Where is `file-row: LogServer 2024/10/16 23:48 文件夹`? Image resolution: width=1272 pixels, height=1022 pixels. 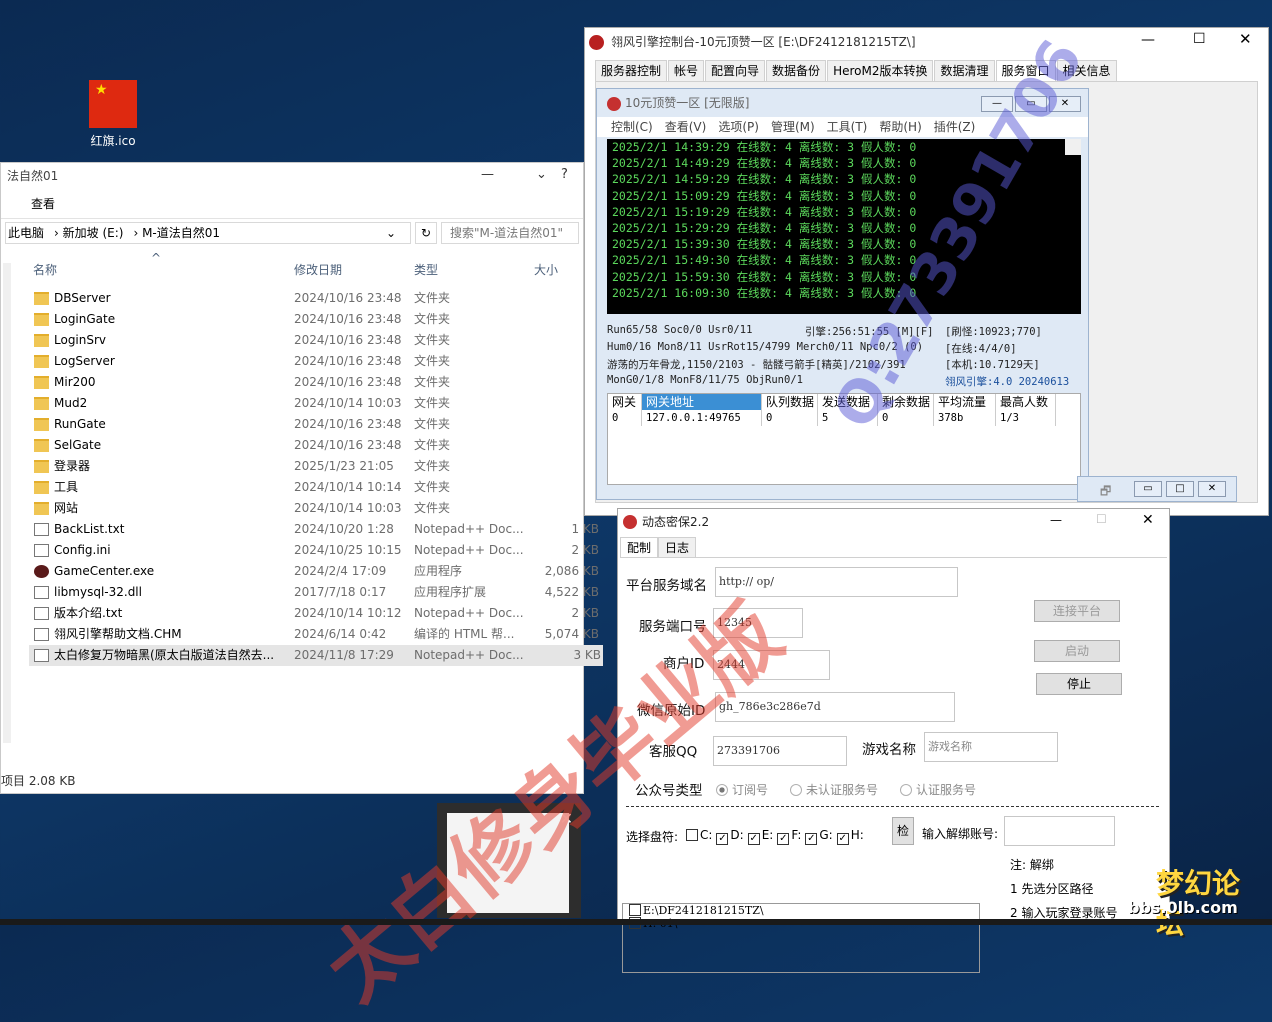 file-row: LogServer 2024/10/16 23:48 文件夹 is located at coordinates (292, 361).